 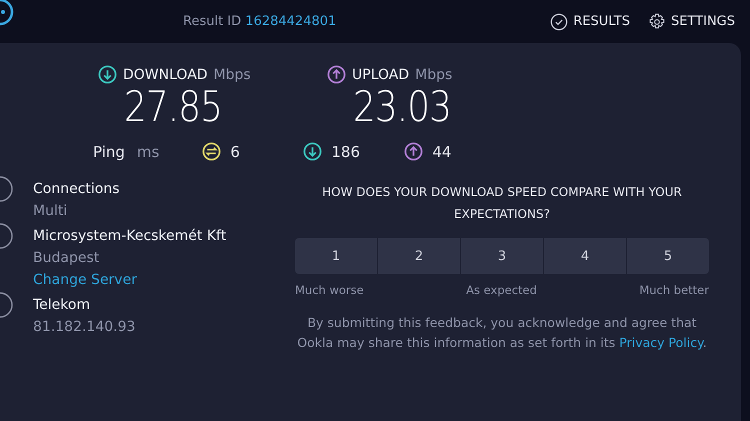 What do you see at coordinates (419, 256) in the screenshot?
I see `rating-button: 2` at bounding box center [419, 256].